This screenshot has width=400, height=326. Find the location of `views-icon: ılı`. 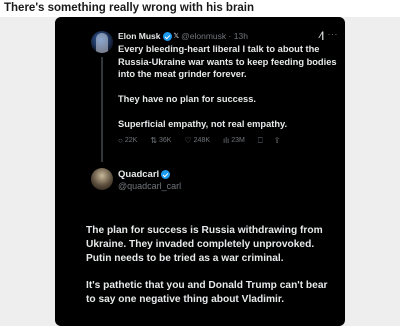

views-icon: ılı is located at coordinates (226, 140).